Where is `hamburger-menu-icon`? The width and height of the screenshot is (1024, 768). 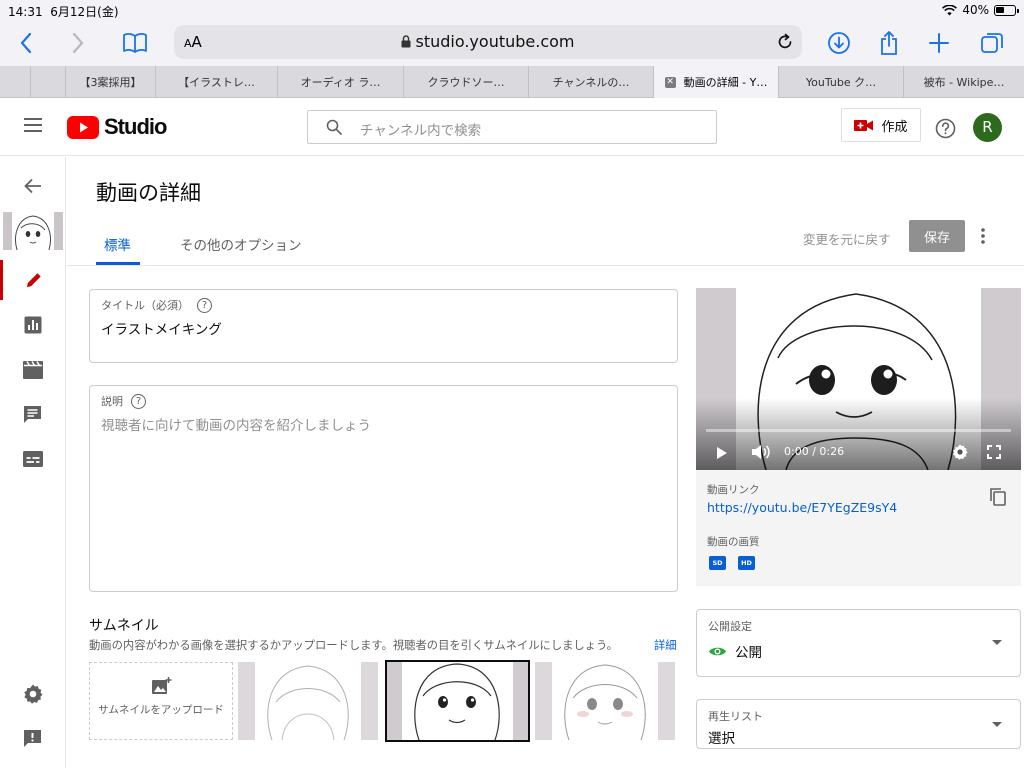
hamburger-menu-icon is located at coordinates (33, 125).